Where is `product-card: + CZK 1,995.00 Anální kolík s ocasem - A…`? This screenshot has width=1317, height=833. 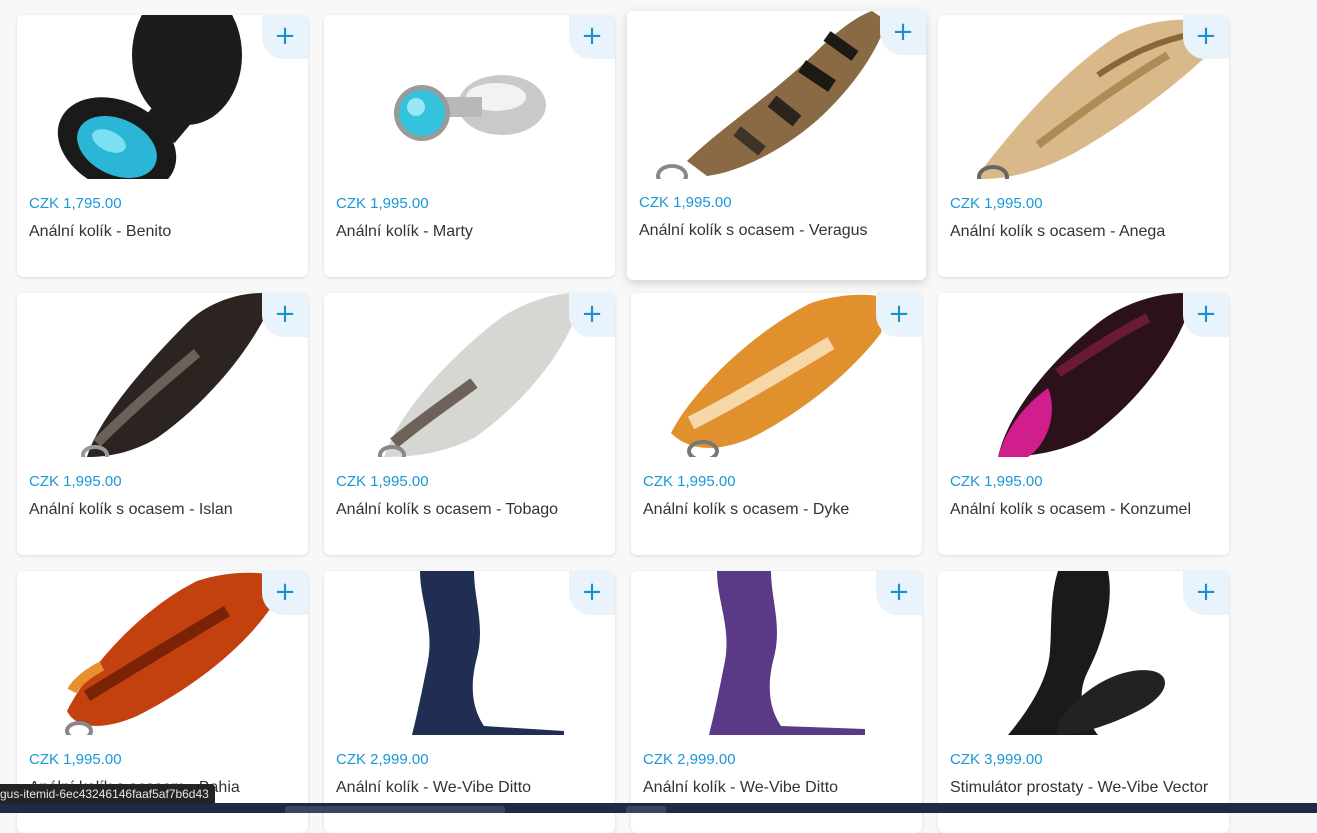
product-card: + CZK 1,995.00 Anální kolík s ocasem - A… is located at coordinates (1083, 146).